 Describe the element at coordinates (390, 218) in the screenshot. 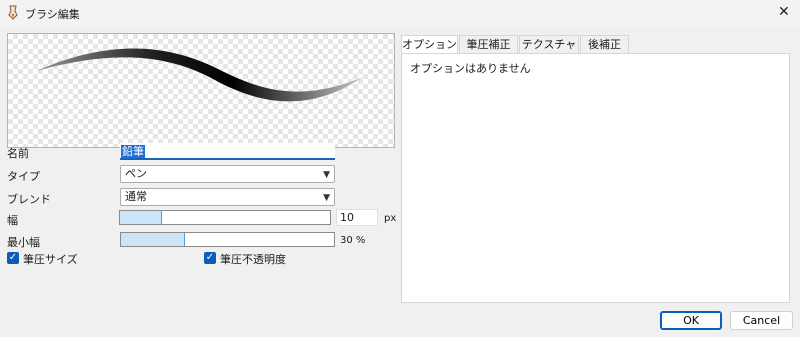

I see `width-unit: px` at that location.